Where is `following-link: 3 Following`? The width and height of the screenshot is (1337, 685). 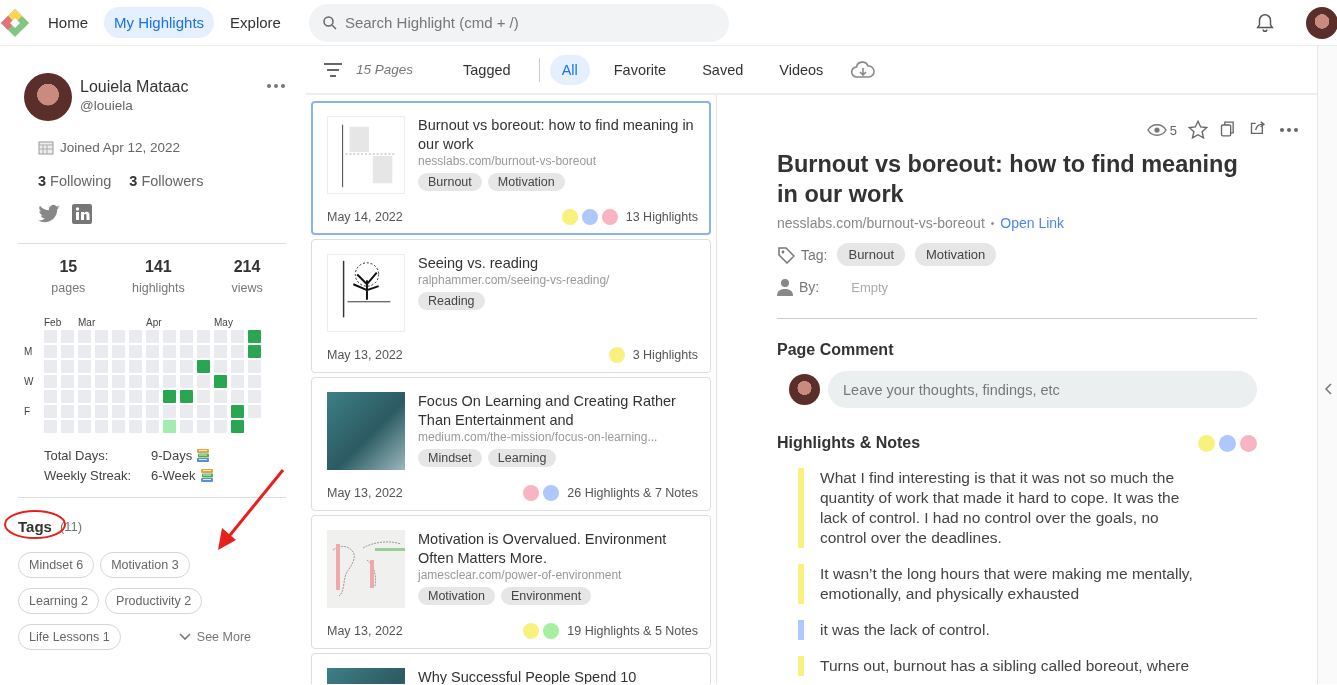 following-link: 3 Following is located at coordinates (75, 181).